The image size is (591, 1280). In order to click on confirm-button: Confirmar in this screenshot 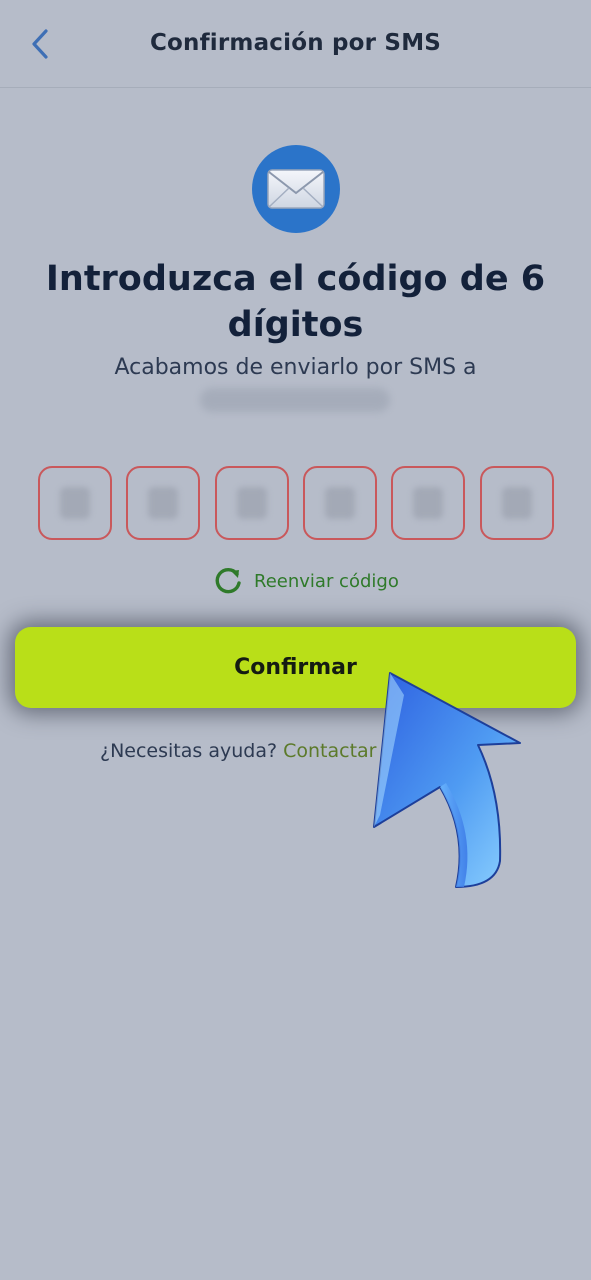, I will do `click(295, 667)`.